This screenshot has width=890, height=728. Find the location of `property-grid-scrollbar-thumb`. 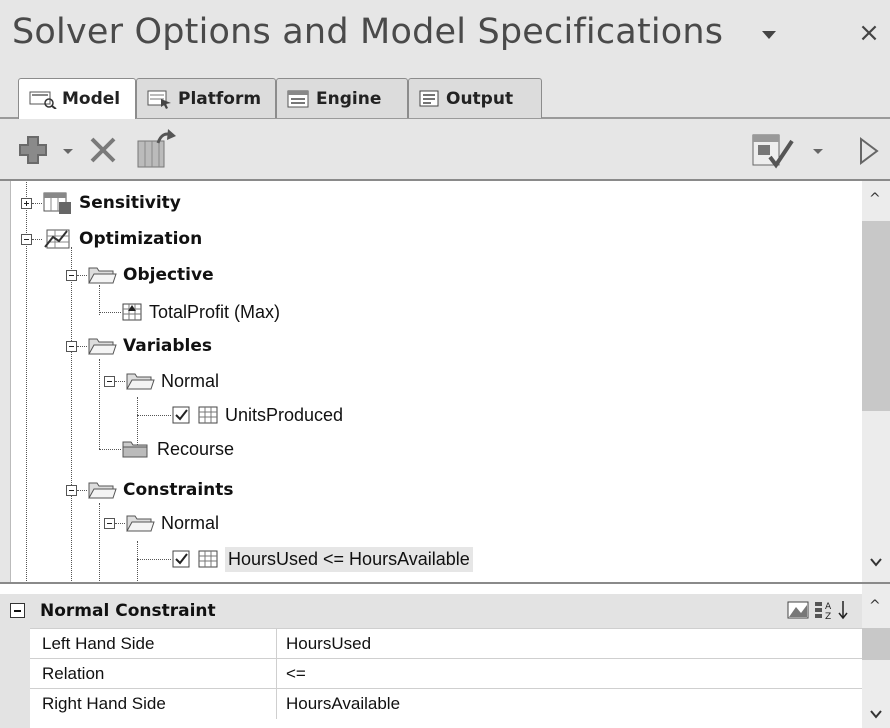

property-grid-scrollbar-thumb is located at coordinates (876, 644).